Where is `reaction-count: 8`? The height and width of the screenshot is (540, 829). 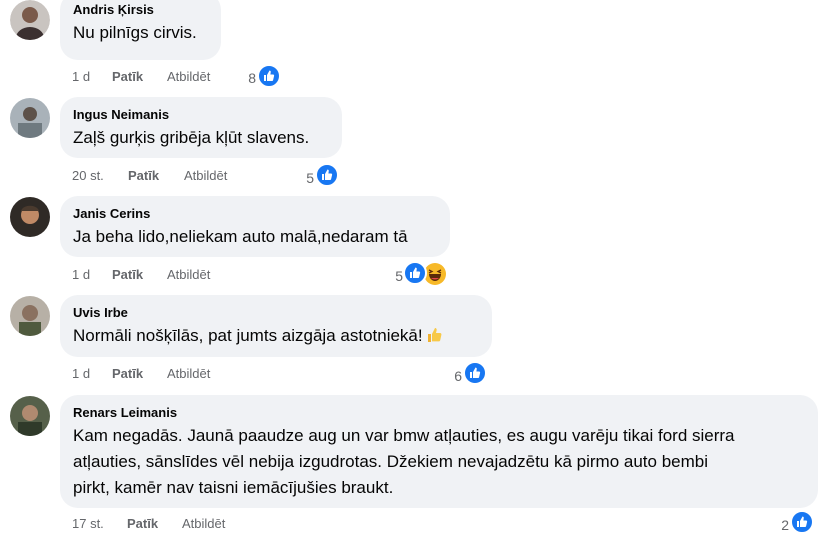 reaction-count: 8 is located at coordinates (246, 78).